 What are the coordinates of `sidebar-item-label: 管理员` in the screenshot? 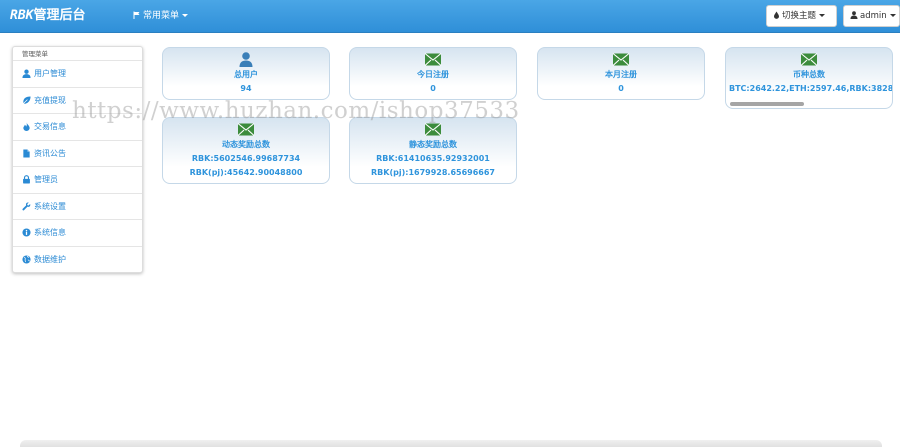 It's located at (46, 180).